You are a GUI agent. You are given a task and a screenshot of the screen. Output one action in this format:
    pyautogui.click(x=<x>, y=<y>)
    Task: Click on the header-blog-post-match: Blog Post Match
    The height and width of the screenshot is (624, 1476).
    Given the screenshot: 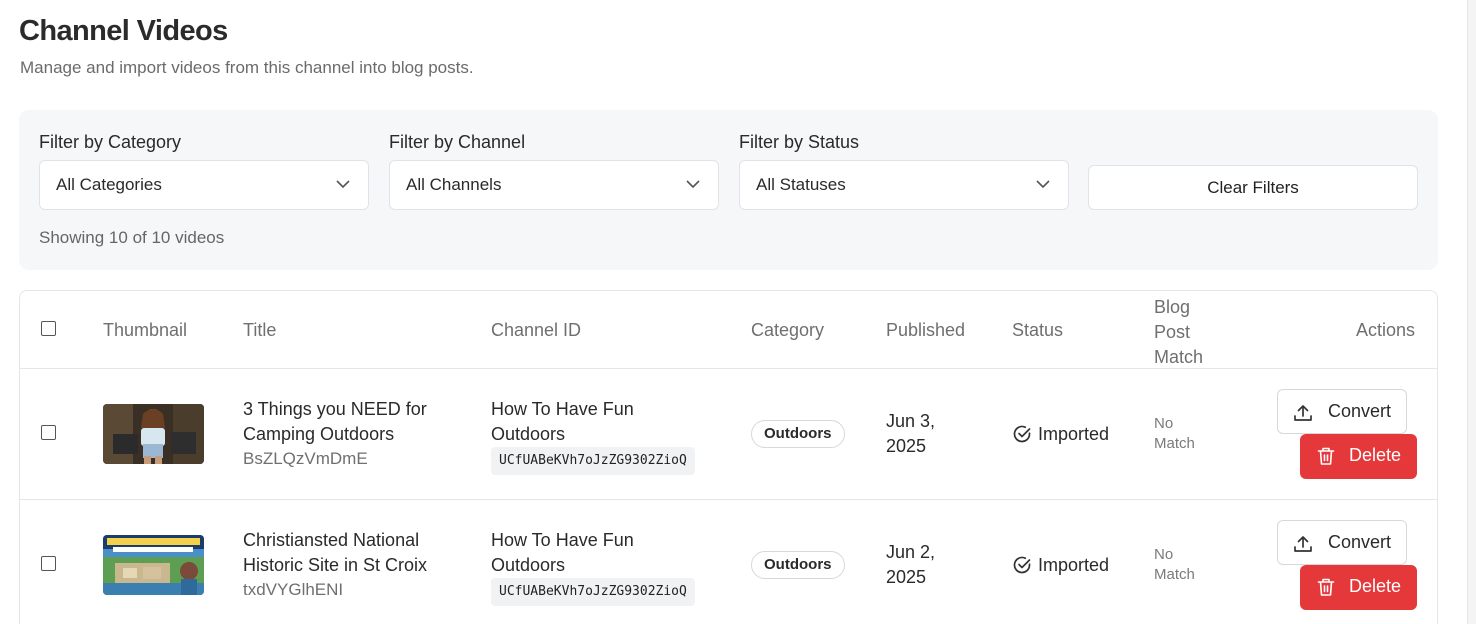 What is the action you would take?
    pyautogui.click(x=1179, y=332)
    